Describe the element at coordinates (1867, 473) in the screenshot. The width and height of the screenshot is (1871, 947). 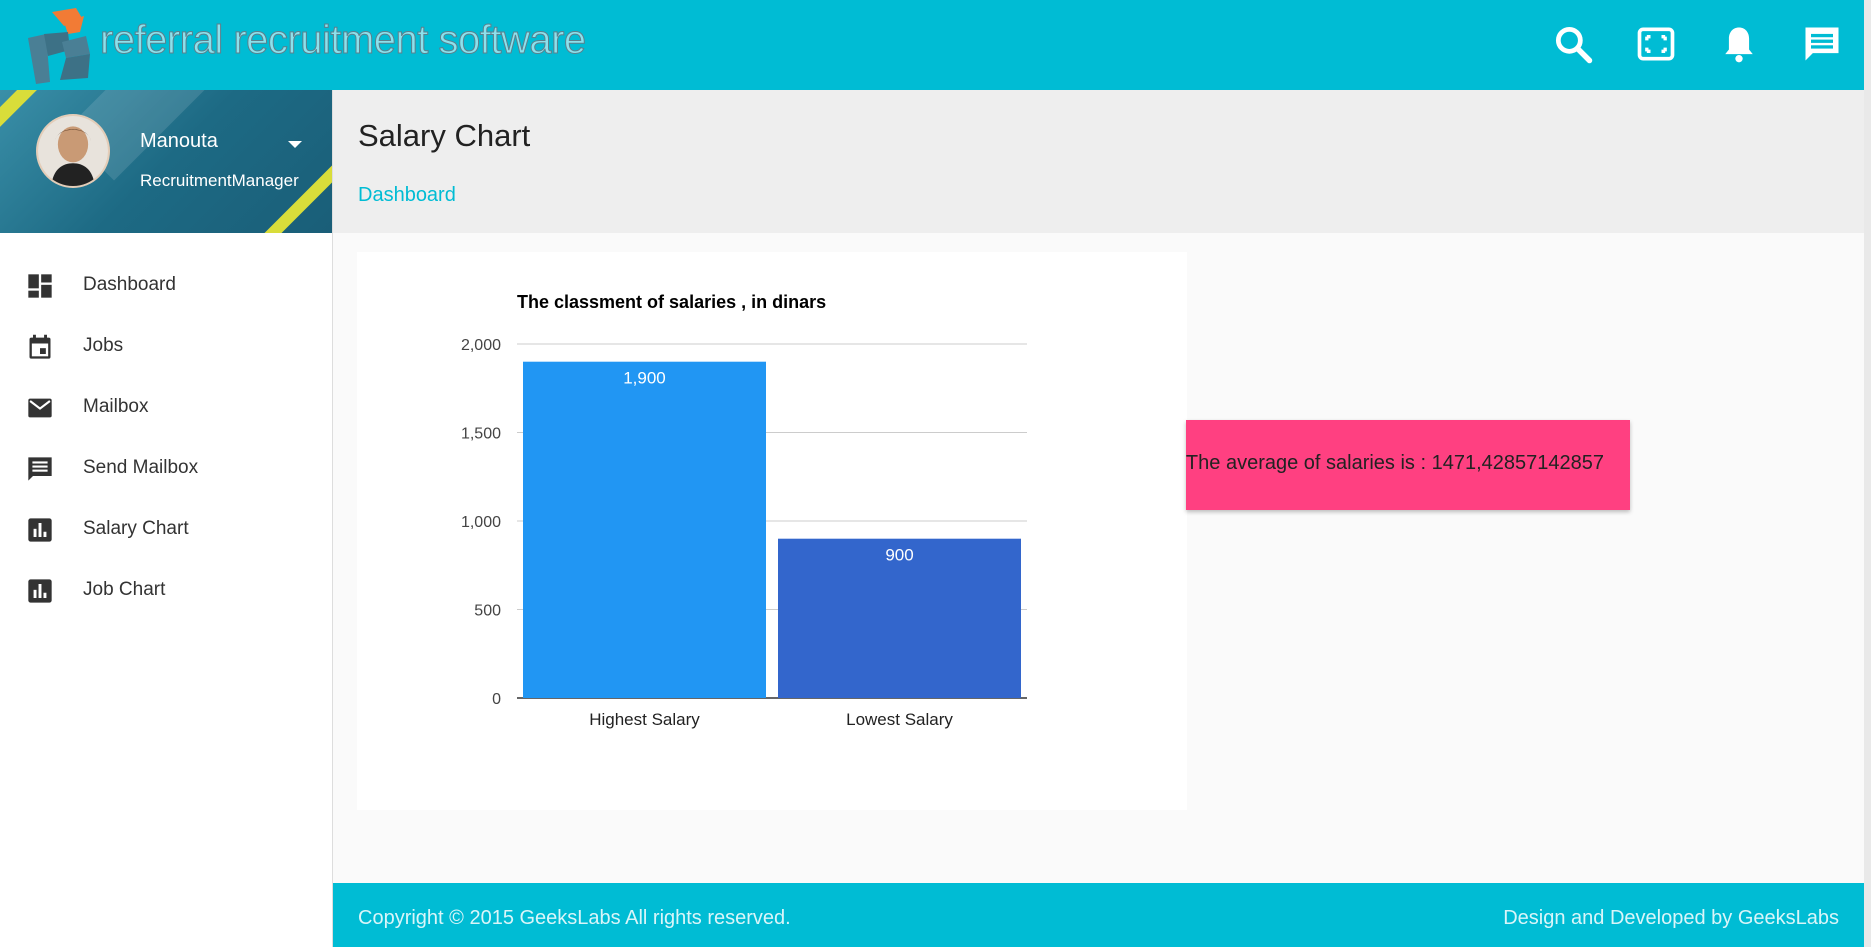
I see `scrollbar-track` at that location.